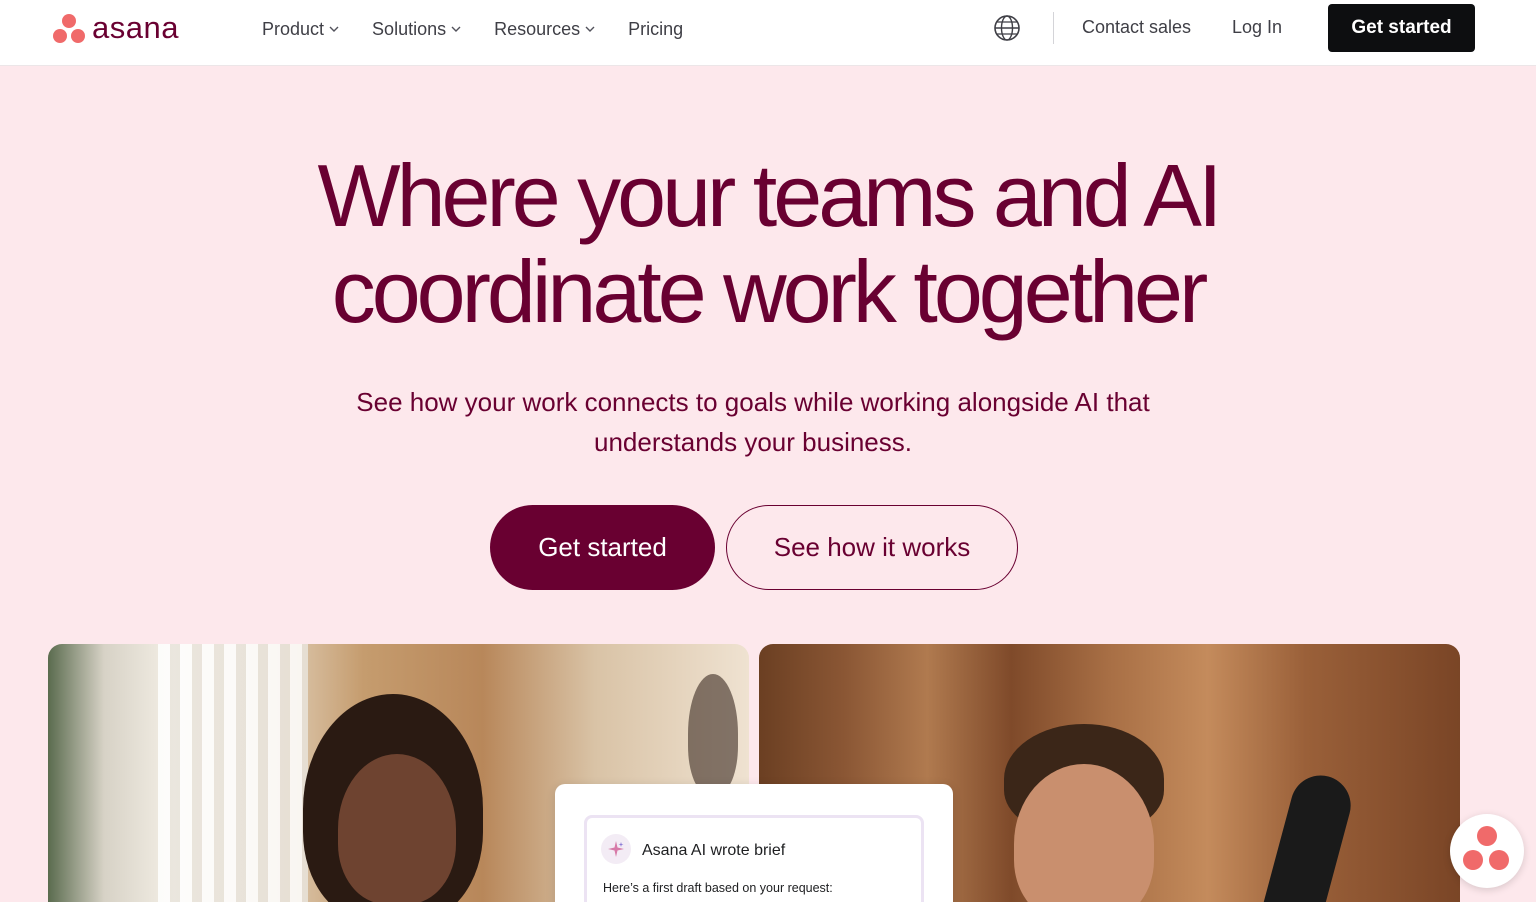 The image size is (1536, 902). I want to click on brand-name: asana, so click(135, 27).